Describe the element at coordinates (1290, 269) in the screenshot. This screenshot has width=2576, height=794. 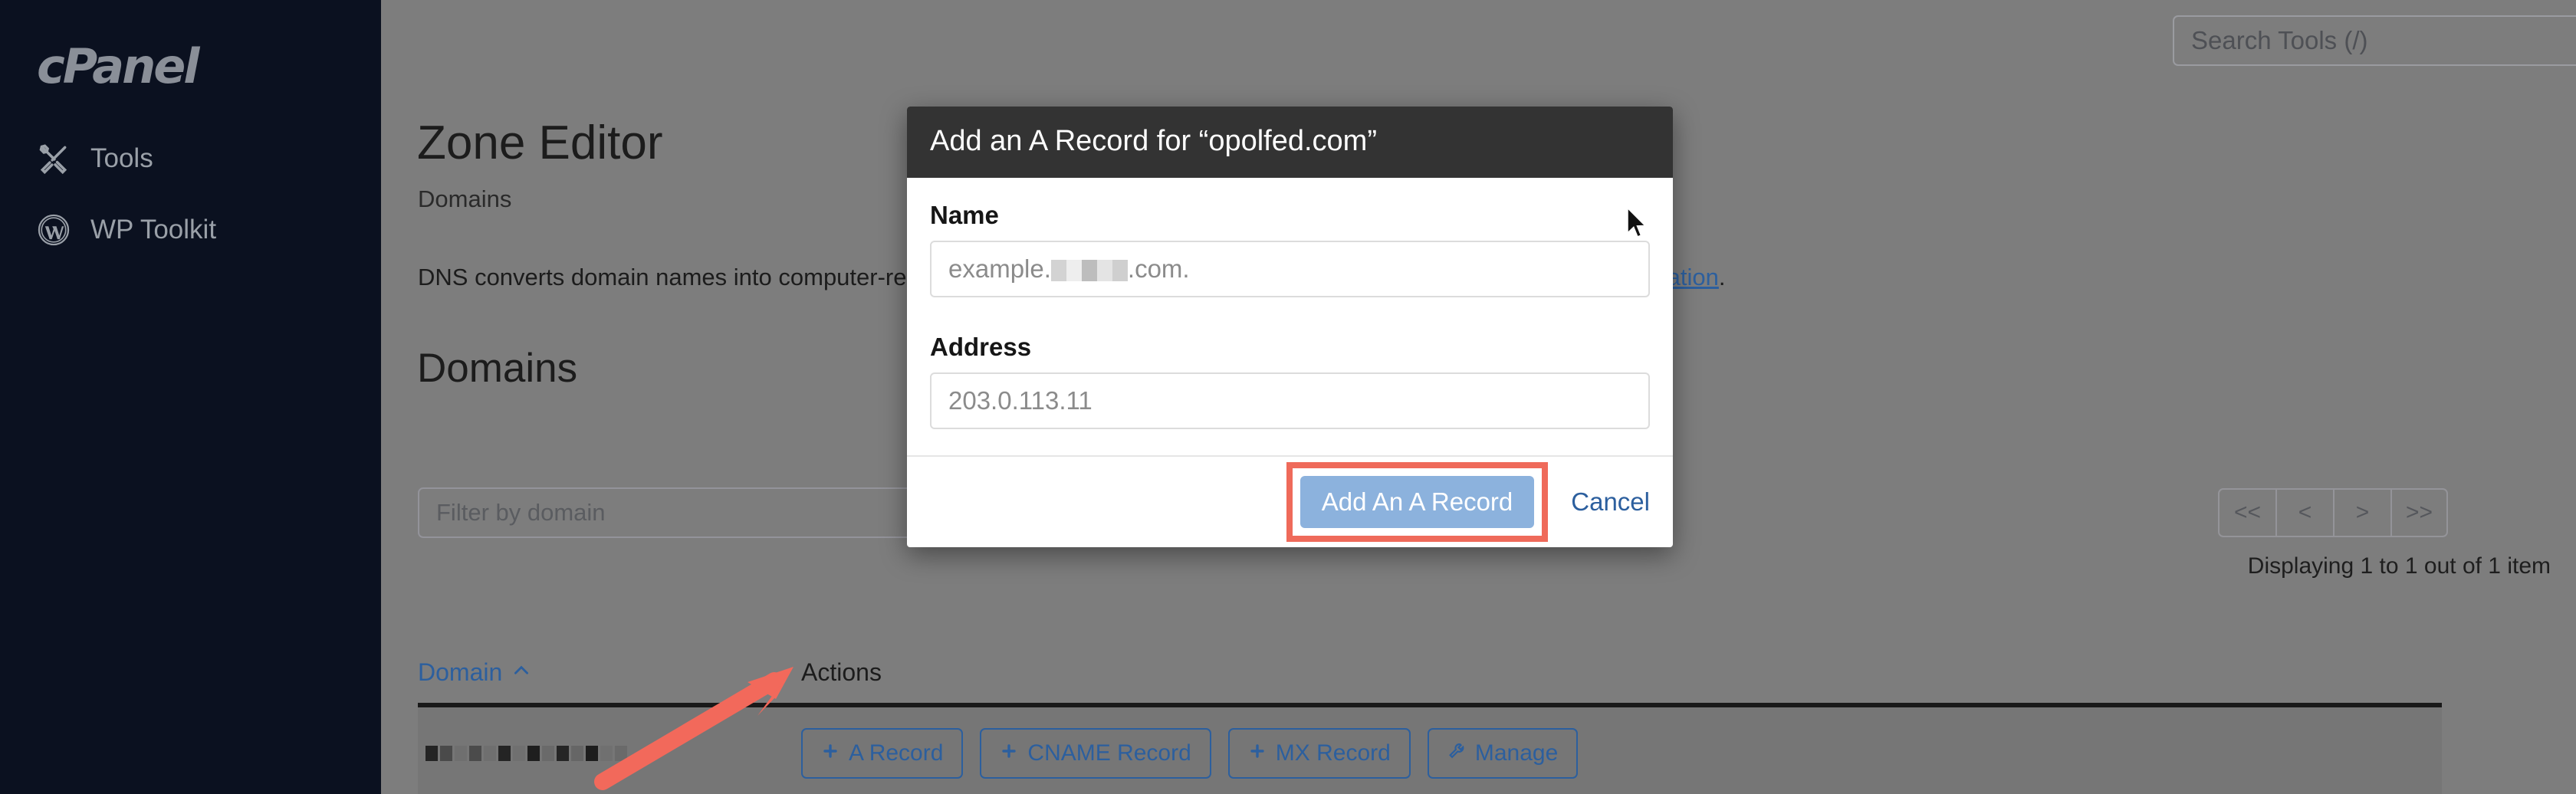
I see `name-field: example. .com.` at that location.